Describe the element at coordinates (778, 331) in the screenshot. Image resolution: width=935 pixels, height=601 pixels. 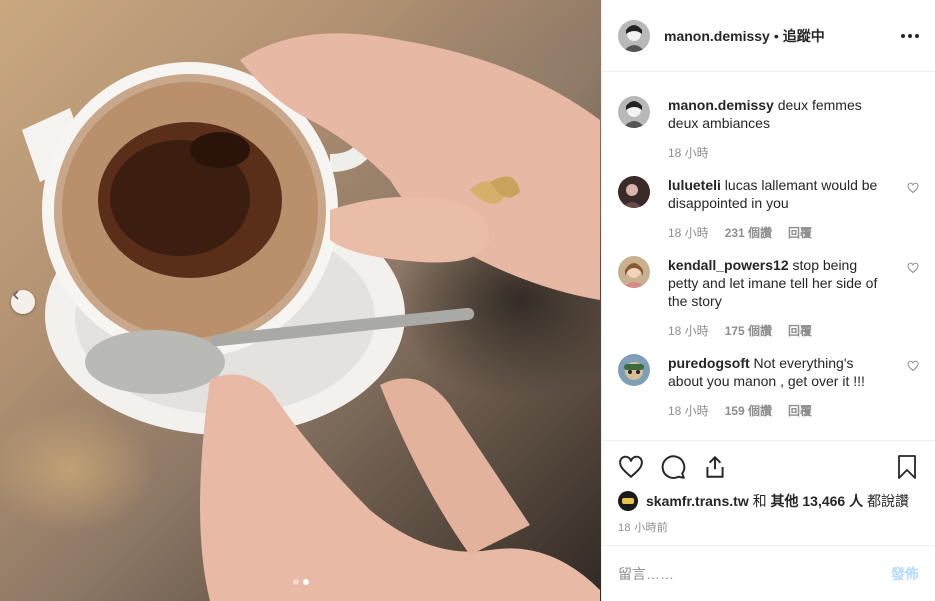
I see `comment-meta: 18 小時 175 個讚 回覆` at that location.